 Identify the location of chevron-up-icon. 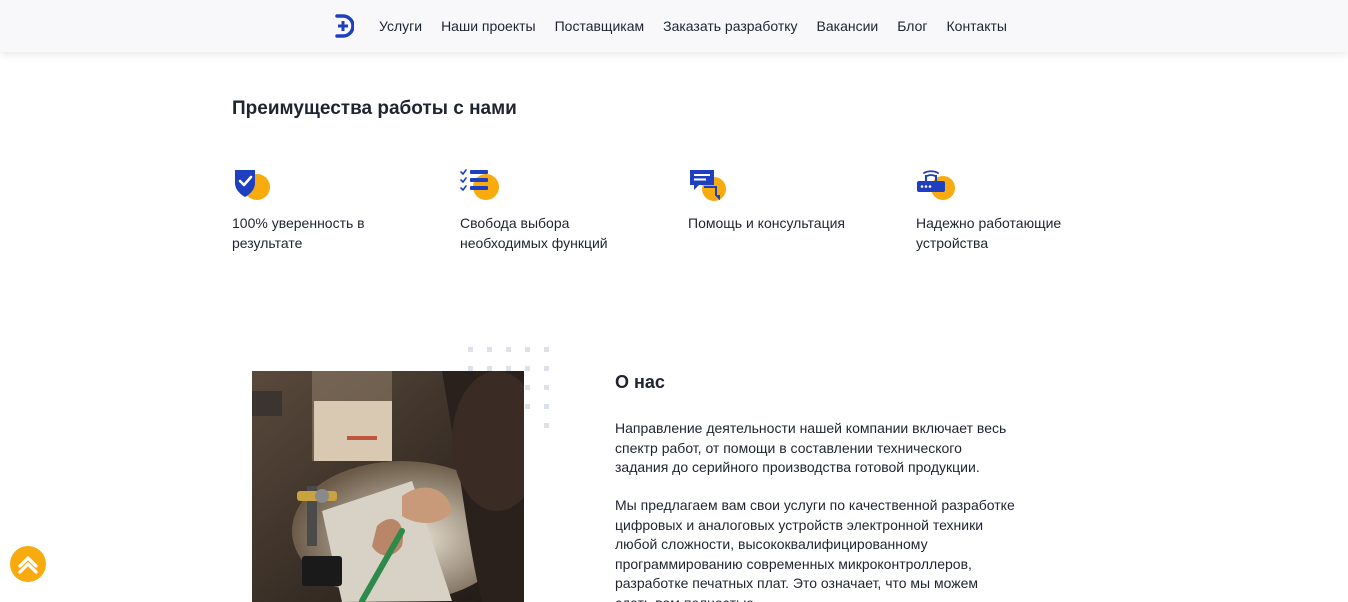
(28, 565).